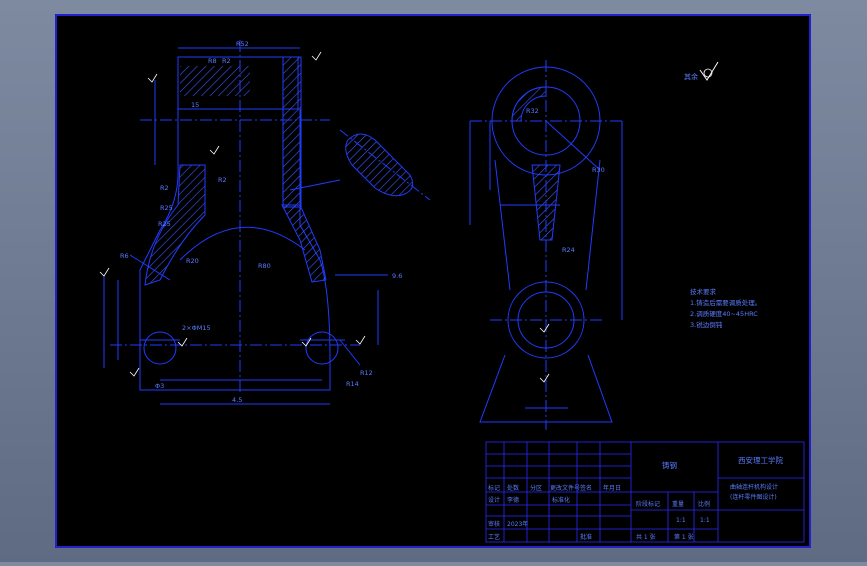 Image resolution: width=867 pixels, height=566 pixels. I want to click on tb-part-name: (连杆零件图设计), so click(753, 497).